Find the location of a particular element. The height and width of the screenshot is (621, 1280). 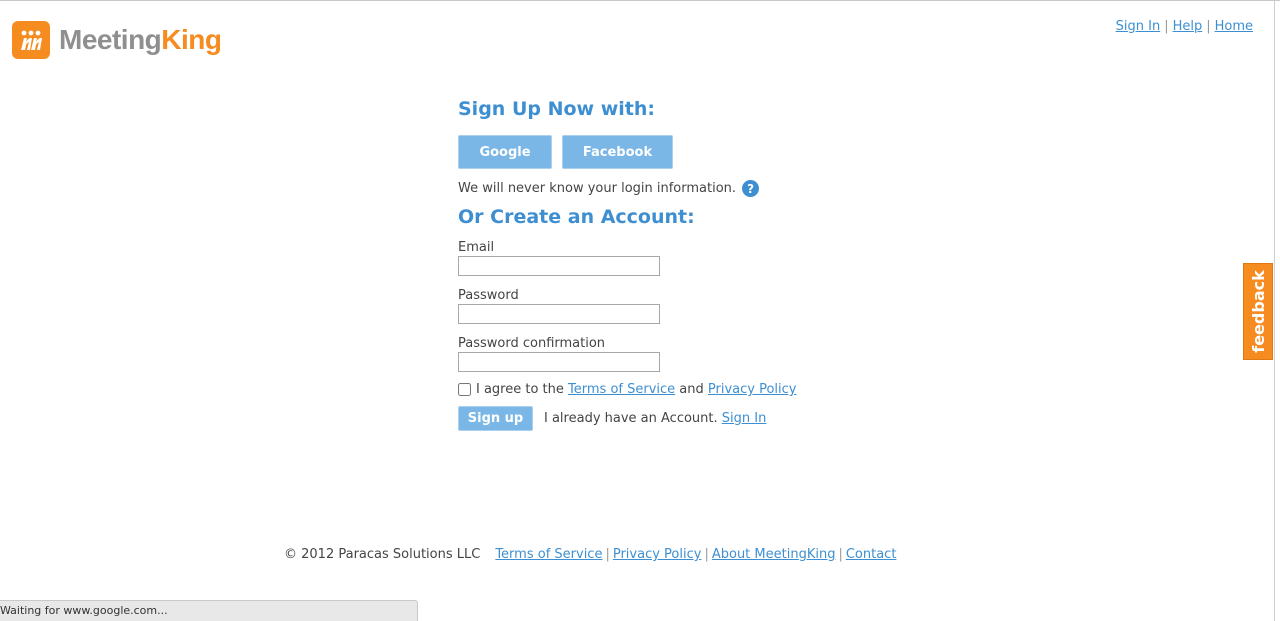

password-confirm-label: Password confirmation is located at coordinates (532, 343).